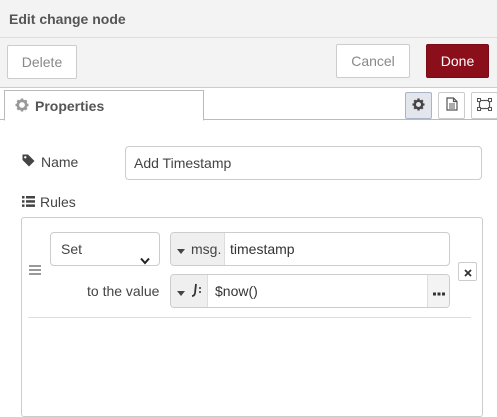 This screenshot has height=417, width=497. Describe the element at coordinates (236, 291) in the screenshot. I see `expression-value: $now()` at that location.